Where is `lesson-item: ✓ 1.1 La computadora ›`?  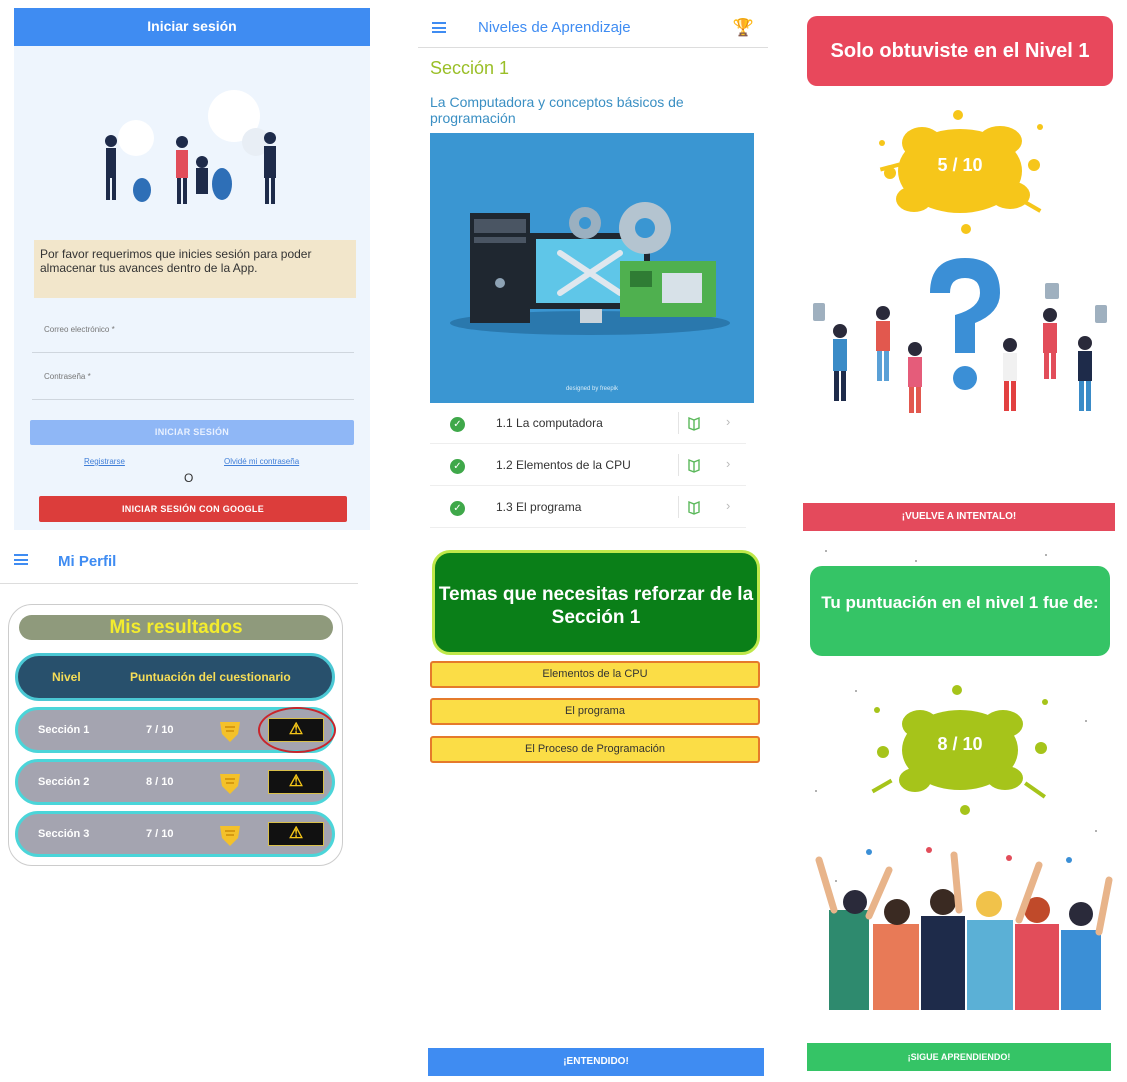
lesson-item: ✓ 1.1 La computadora › is located at coordinates (588, 424).